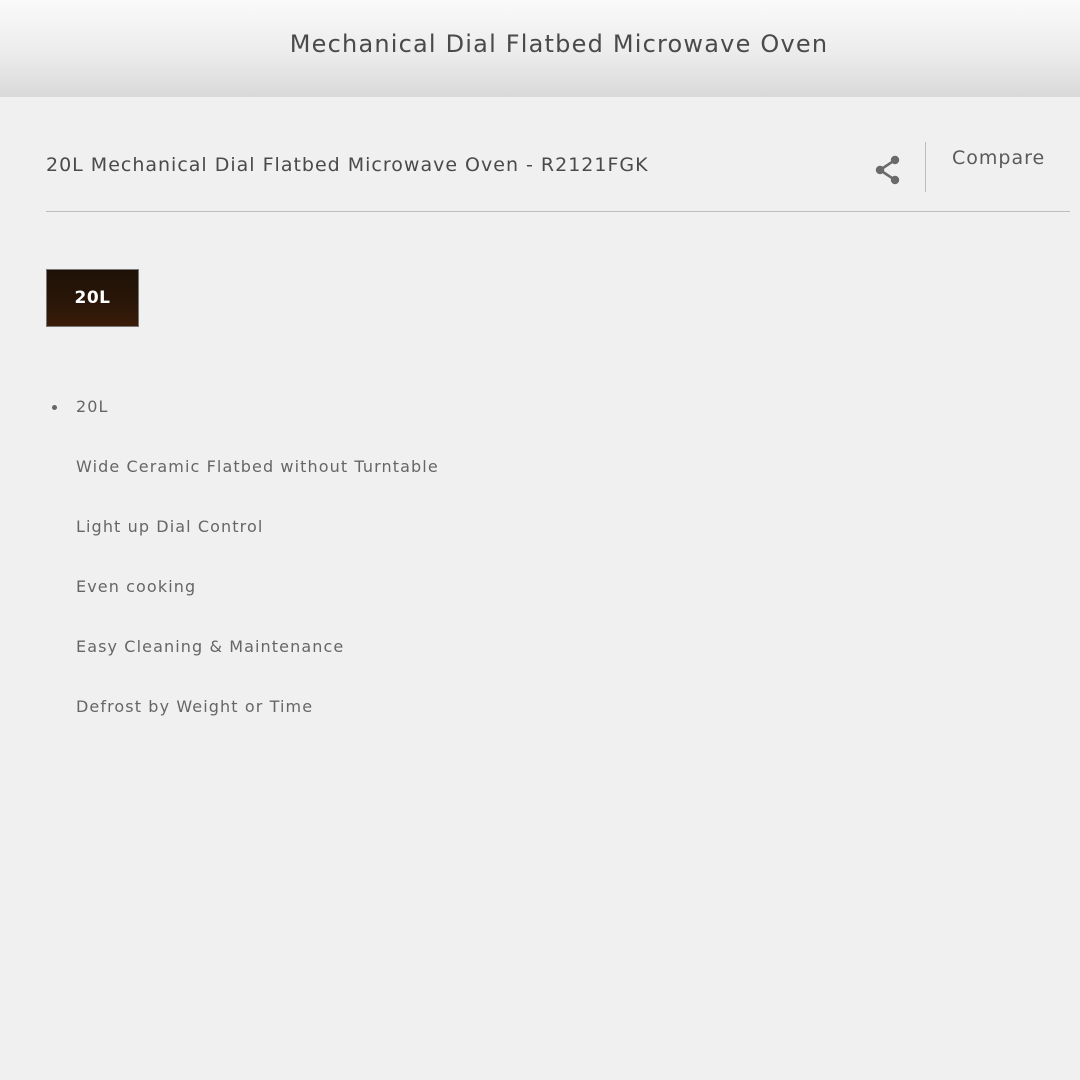 The width and height of the screenshot is (1080, 1080). Describe the element at coordinates (245, 424) in the screenshot. I see `list-item: 20L` at that location.